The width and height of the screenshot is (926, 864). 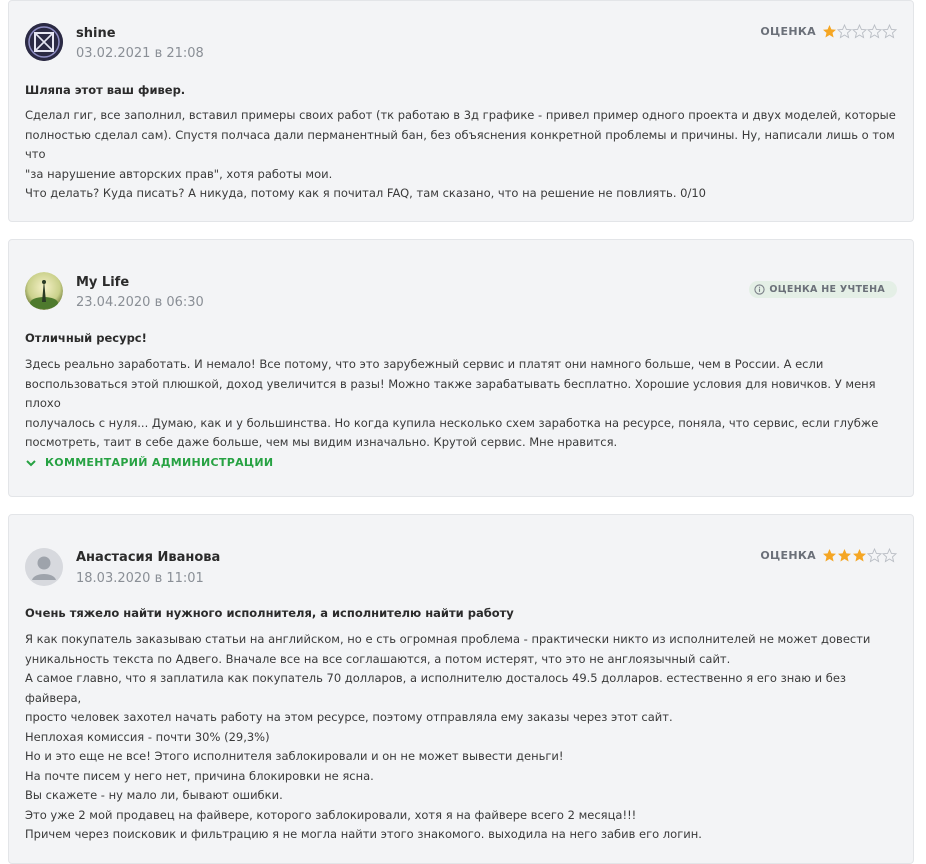 I want to click on admin-comment-label: КОММЕНТАРИЙ АДМИНИСТРАЦИИ, so click(x=159, y=462).